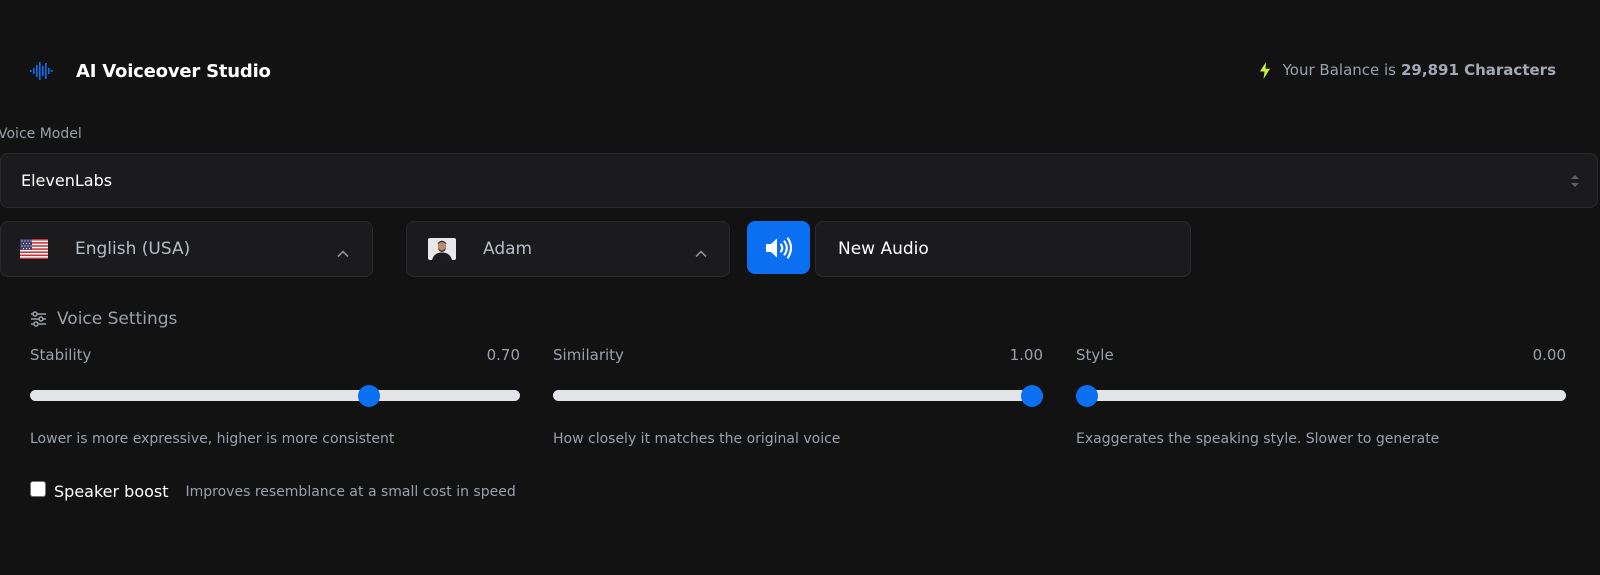 The height and width of the screenshot is (575, 1600). I want to click on audio-title-input, so click(1003, 249).